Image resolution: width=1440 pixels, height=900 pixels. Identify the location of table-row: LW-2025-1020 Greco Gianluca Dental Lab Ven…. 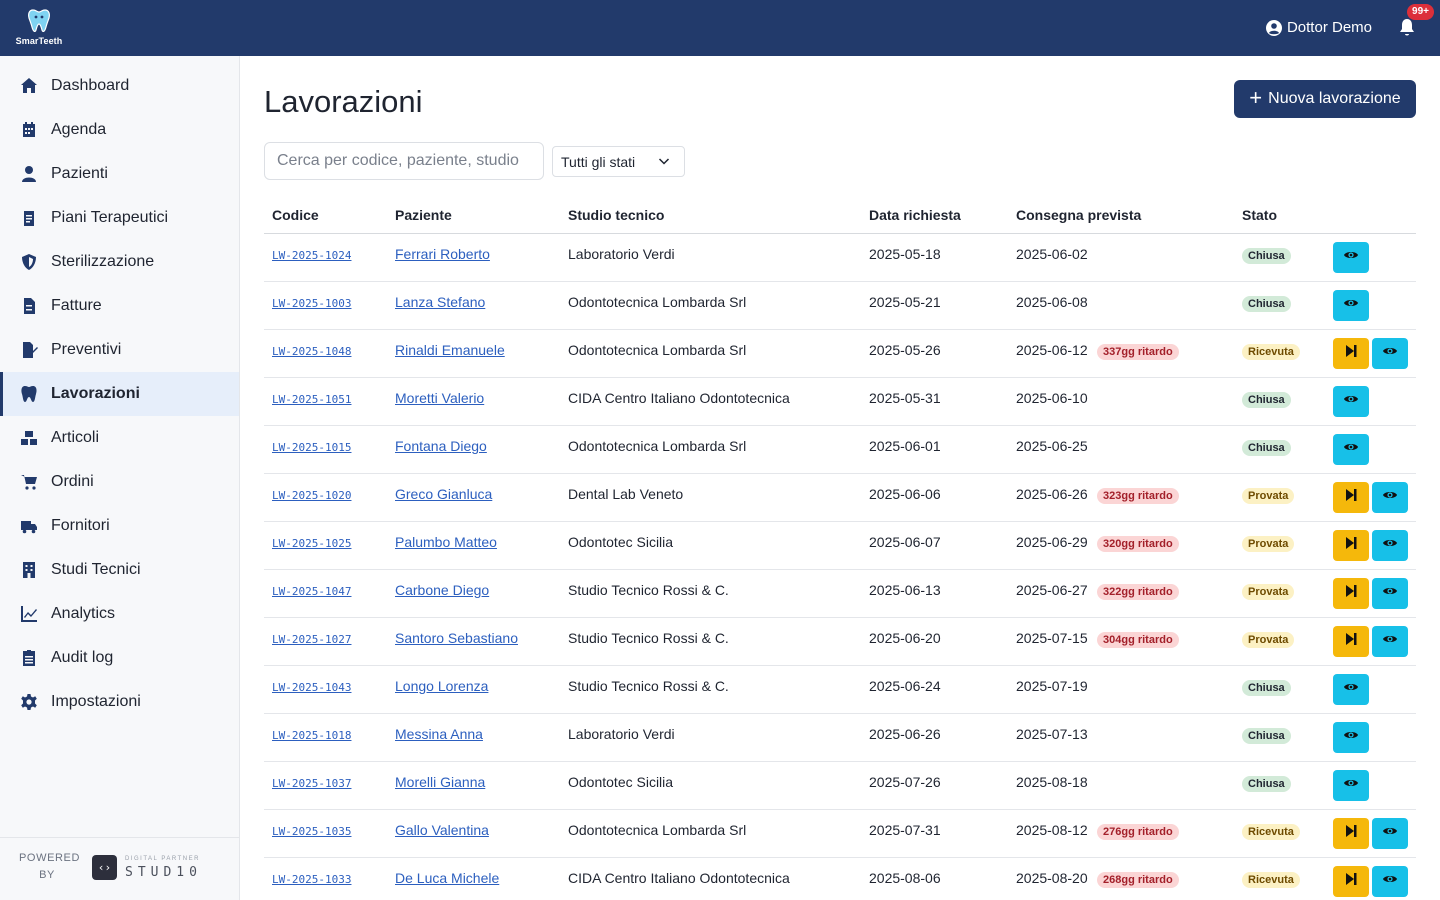
(840, 498).